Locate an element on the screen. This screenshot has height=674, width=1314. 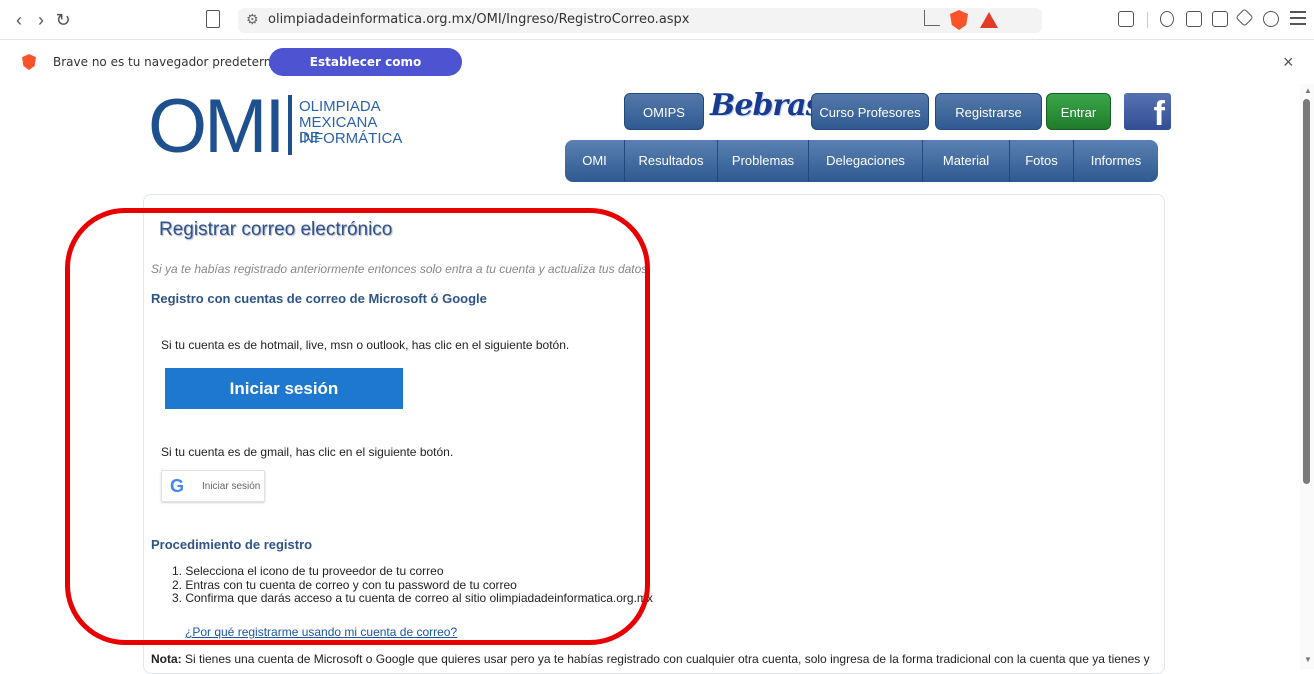
registrarse-button: Registrarse is located at coordinates (988, 111).